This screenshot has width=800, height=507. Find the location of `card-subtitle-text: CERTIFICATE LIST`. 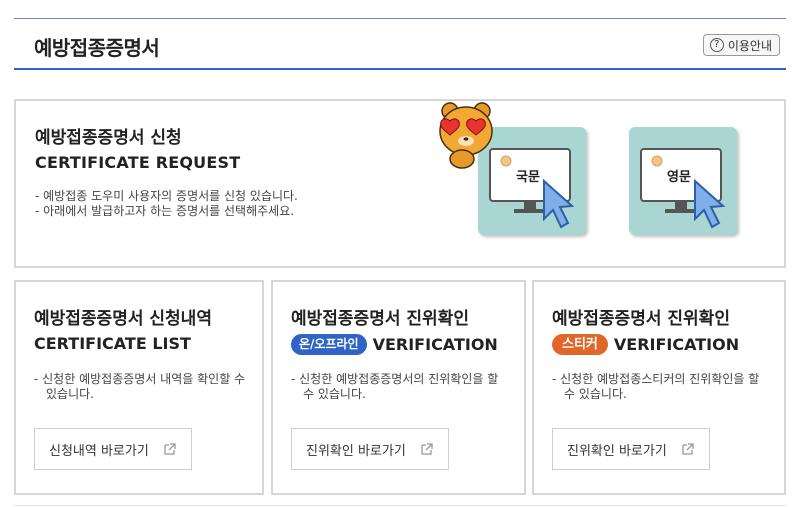

card-subtitle-text: CERTIFICATE LIST is located at coordinates (112, 343).